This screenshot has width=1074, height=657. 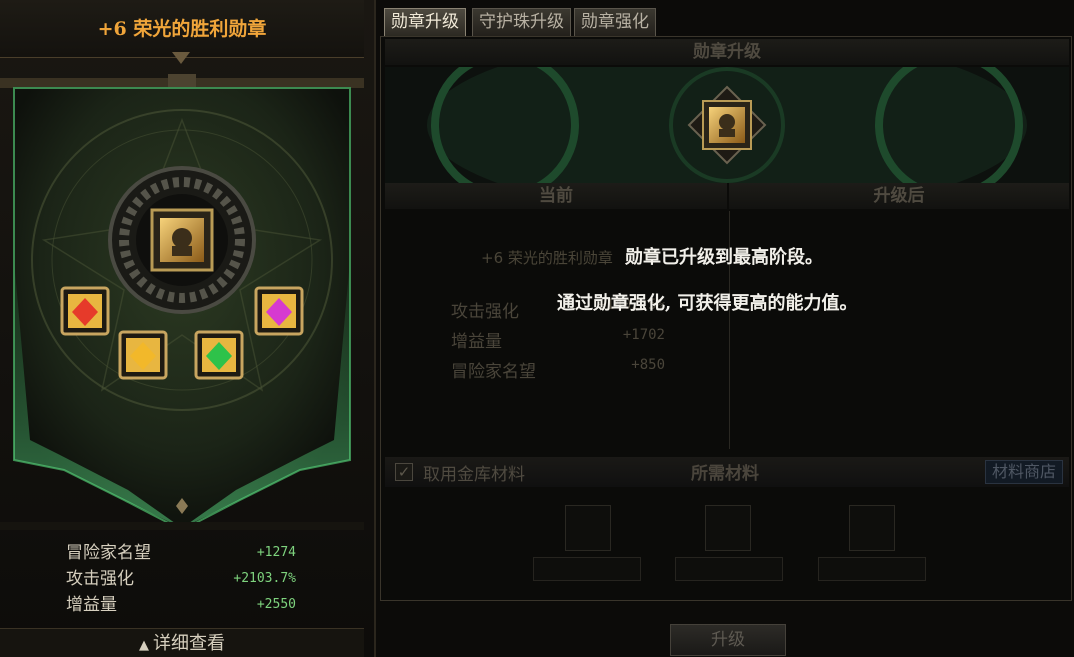 I want to click on stat-value: +2550, so click(x=276, y=604).